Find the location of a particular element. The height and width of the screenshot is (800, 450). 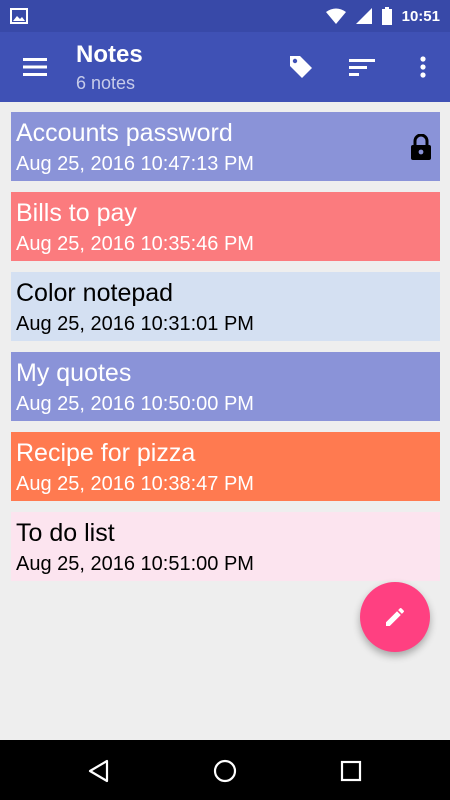

tag-icon is located at coordinates (301, 67).